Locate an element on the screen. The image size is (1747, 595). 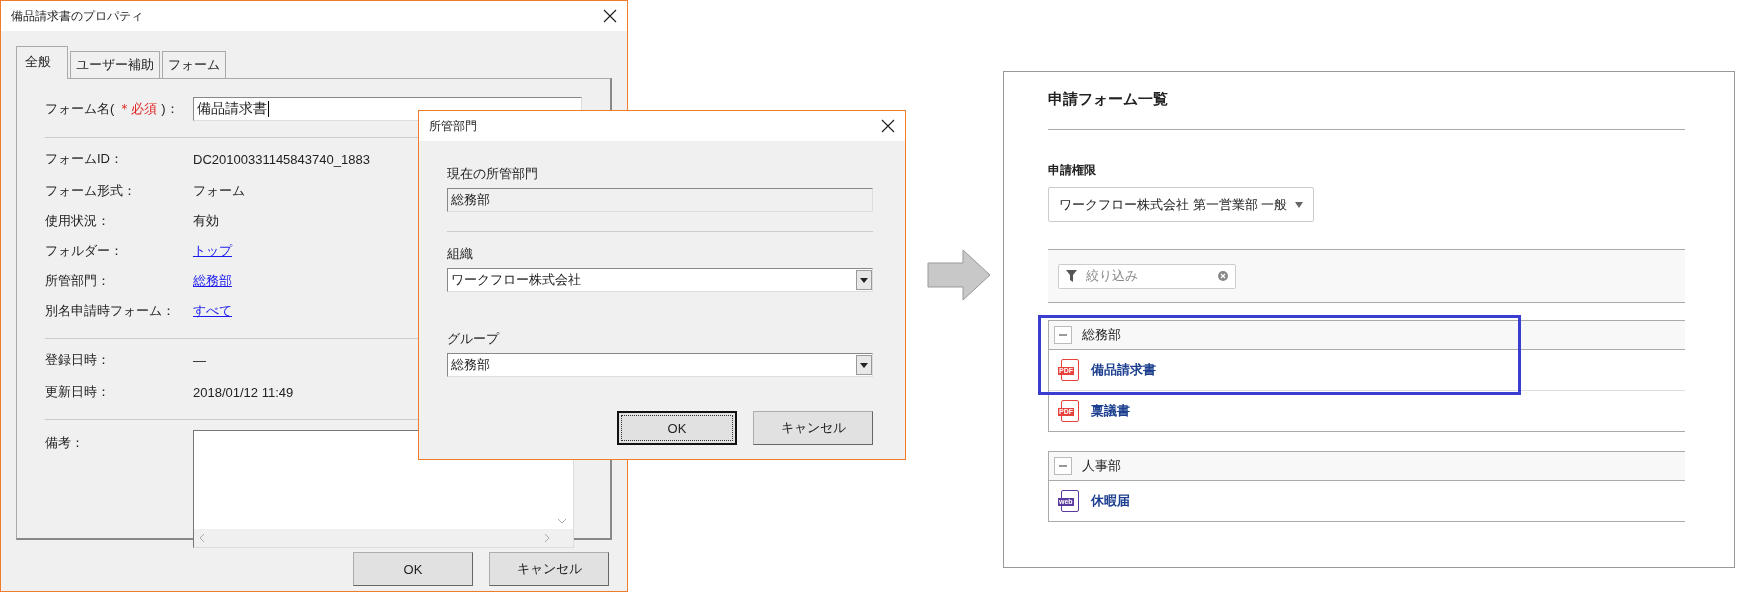
notes-field is located at coordinates (383, 489).